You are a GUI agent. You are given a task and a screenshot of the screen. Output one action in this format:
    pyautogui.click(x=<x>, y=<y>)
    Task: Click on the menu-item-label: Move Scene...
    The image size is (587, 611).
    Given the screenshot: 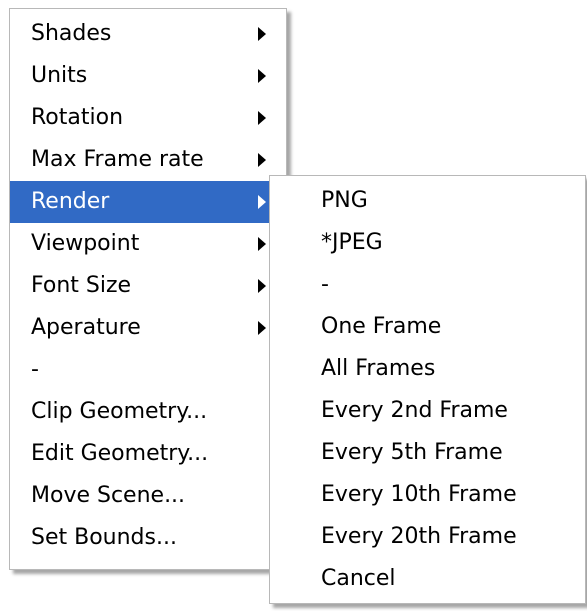 What is the action you would take?
    pyautogui.click(x=108, y=495)
    